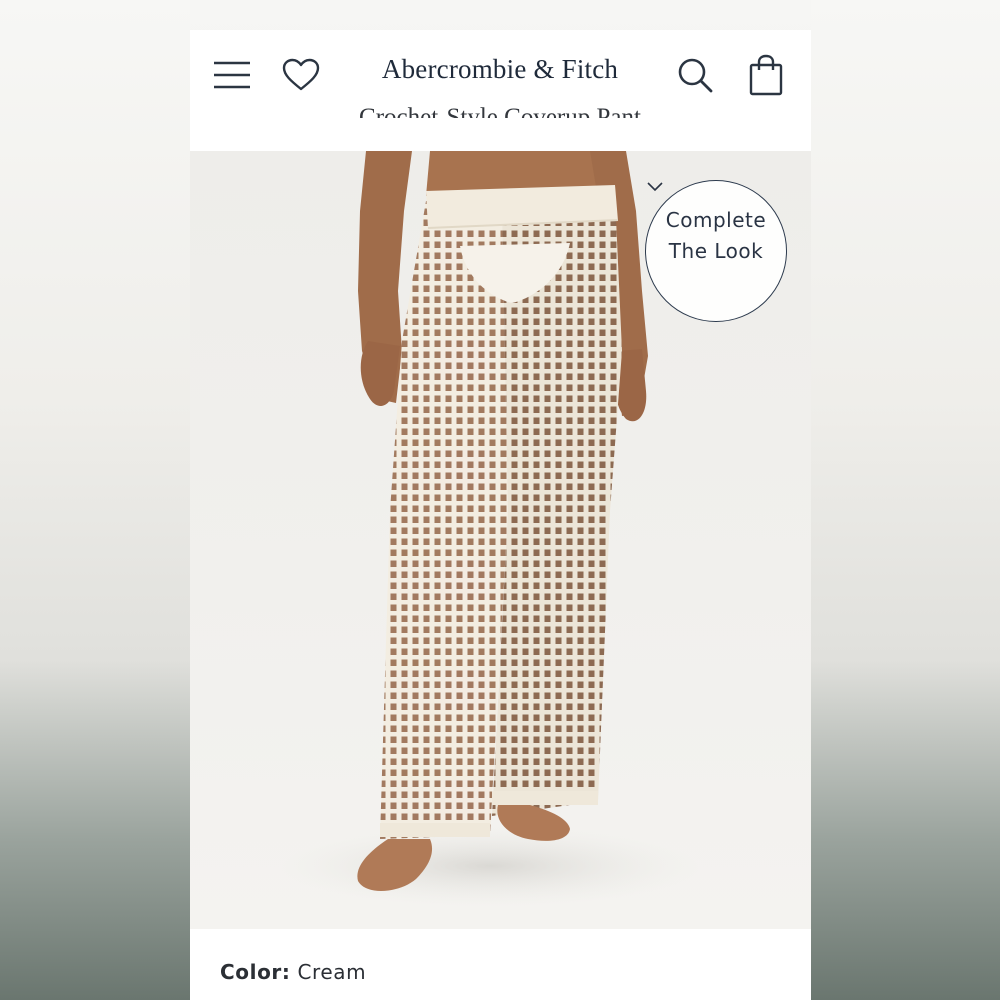  What do you see at coordinates (255, 972) in the screenshot?
I see `color-label: Color:` at bounding box center [255, 972].